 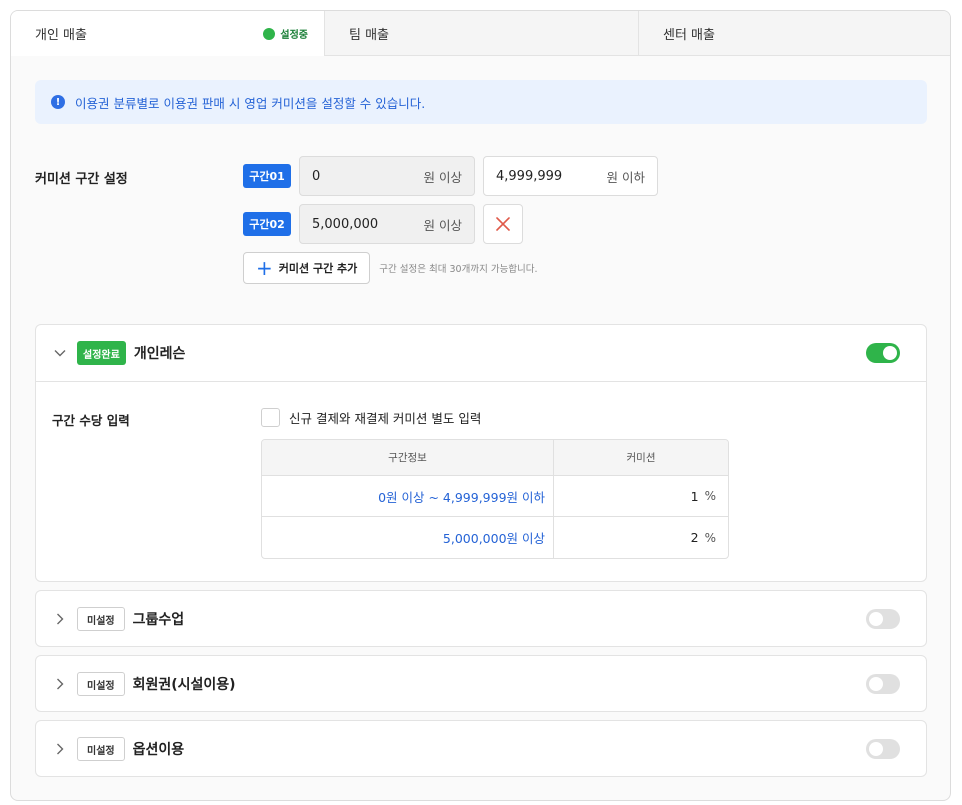 I want to click on info-notice: ! 이용권 분류별로 이용권 판매 시 영업 커미션을 설정할 수 있습니다., so click(x=481, y=102).